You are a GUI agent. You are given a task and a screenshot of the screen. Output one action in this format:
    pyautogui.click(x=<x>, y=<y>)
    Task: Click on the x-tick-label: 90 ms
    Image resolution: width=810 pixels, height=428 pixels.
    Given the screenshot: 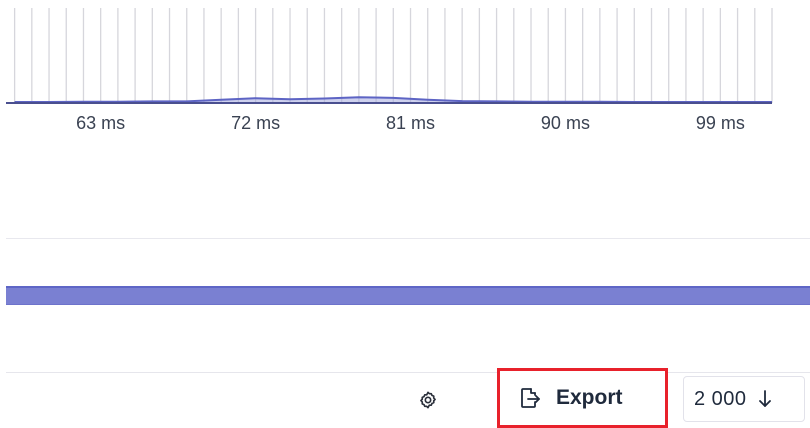 What is the action you would take?
    pyautogui.click(x=565, y=123)
    